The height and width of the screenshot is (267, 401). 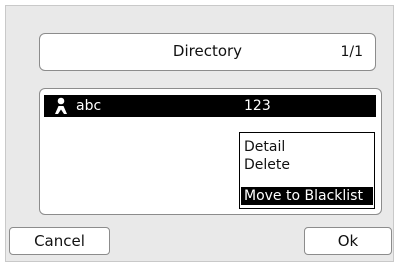 What do you see at coordinates (307, 147) in the screenshot?
I see `menu-item-detail: Detail` at bounding box center [307, 147].